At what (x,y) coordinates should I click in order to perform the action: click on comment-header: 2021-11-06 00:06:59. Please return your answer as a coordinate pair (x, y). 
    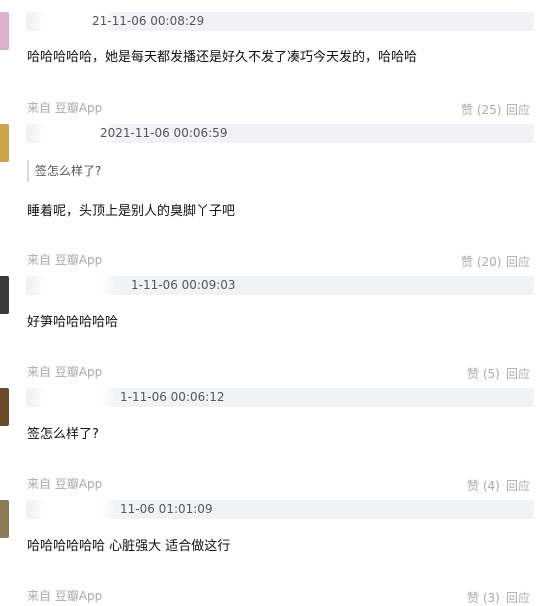
    Looking at the image, I should click on (280, 133).